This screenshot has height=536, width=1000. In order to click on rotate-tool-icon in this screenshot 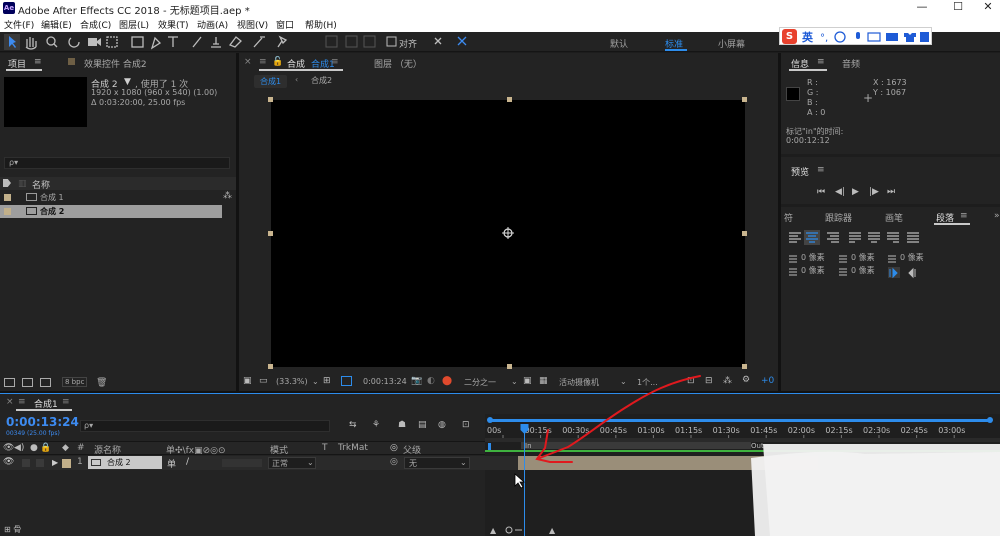, I will do `click(74, 42)`.